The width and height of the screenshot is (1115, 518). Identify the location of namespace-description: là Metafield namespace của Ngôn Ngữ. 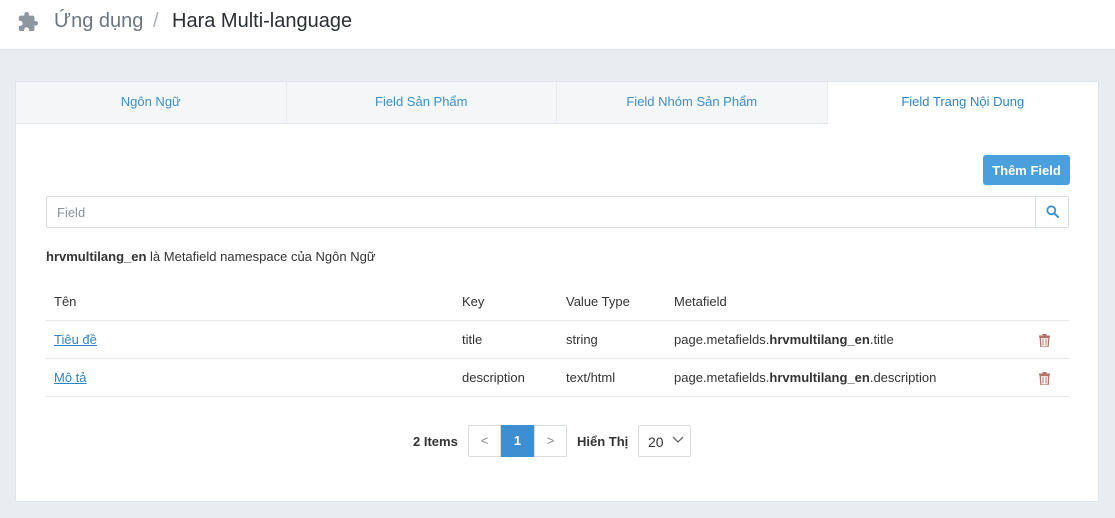
(261, 256).